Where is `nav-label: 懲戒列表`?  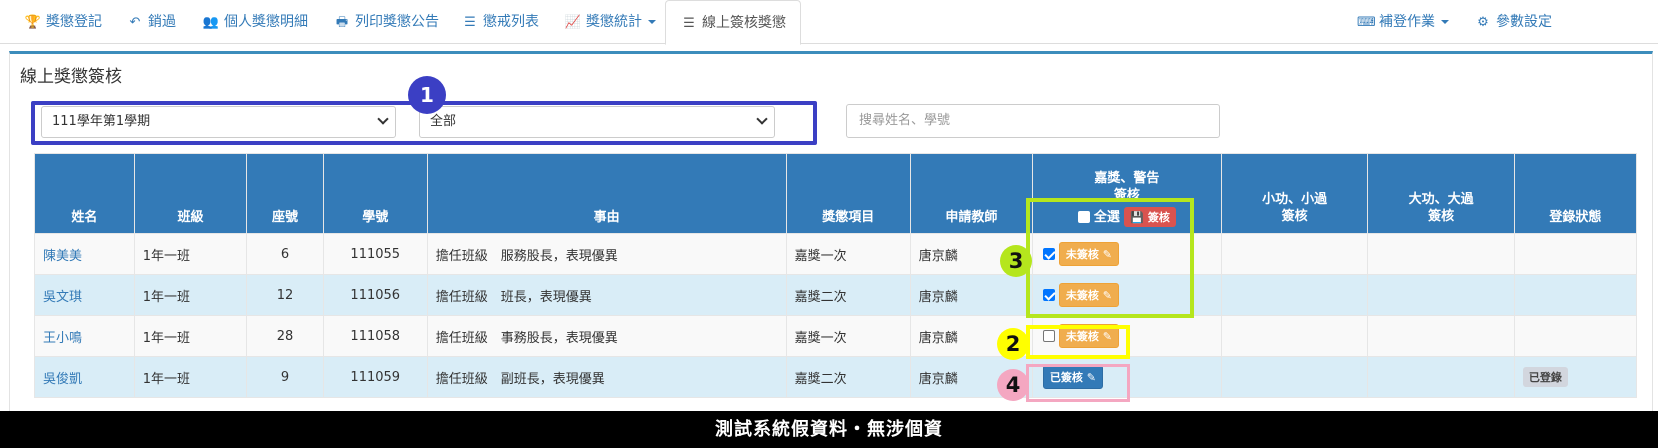
nav-label: 懲戒列表 is located at coordinates (511, 22).